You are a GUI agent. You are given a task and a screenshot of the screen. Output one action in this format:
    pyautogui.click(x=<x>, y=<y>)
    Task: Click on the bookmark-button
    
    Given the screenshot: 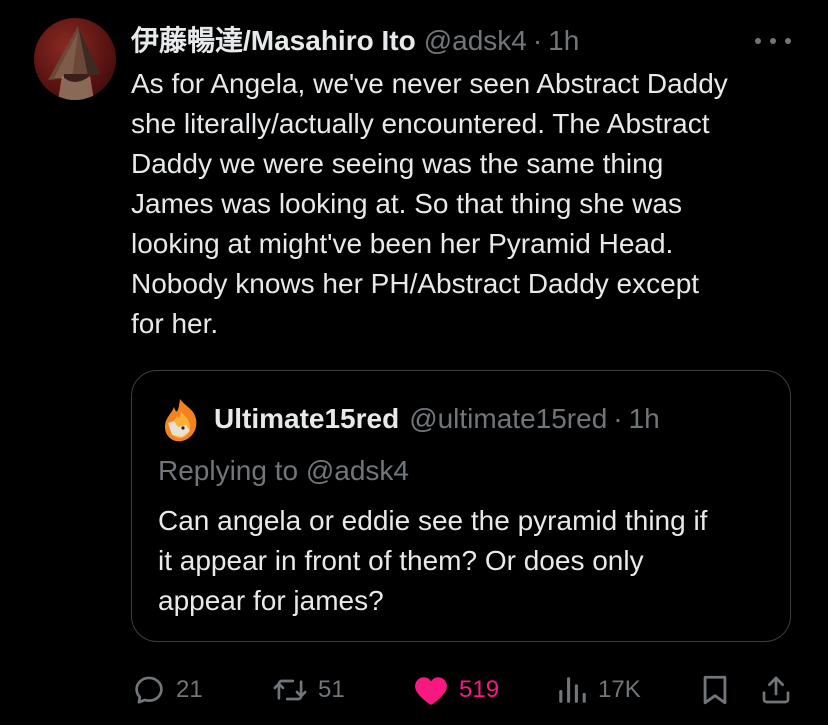 What is the action you would take?
    pyautogui.click(x=715, y=690)
    